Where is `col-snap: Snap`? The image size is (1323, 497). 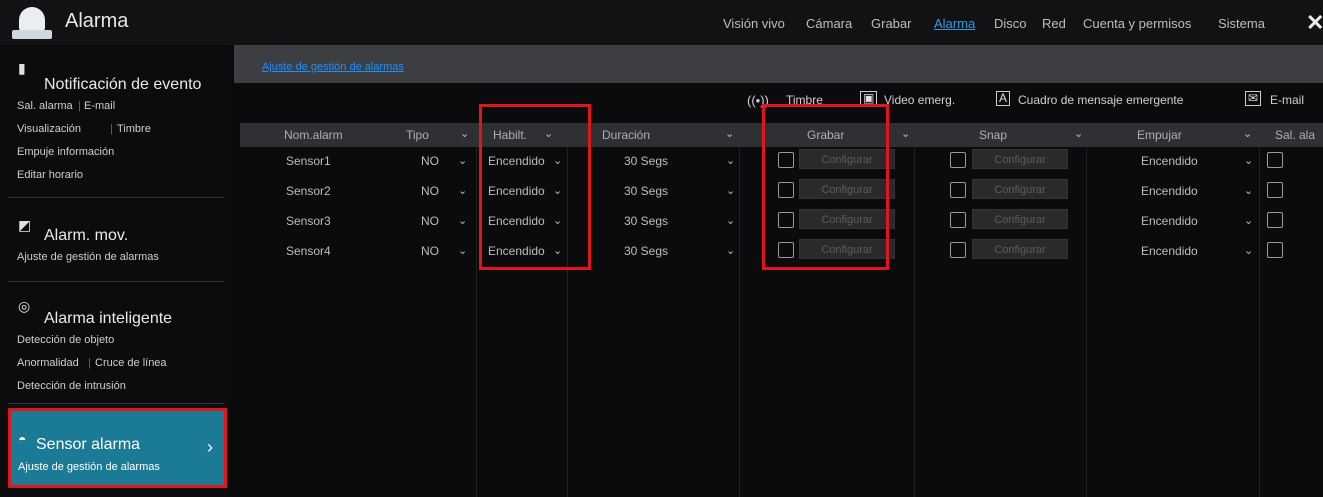
col-snap: Snap is located at coordinates (993, 135).